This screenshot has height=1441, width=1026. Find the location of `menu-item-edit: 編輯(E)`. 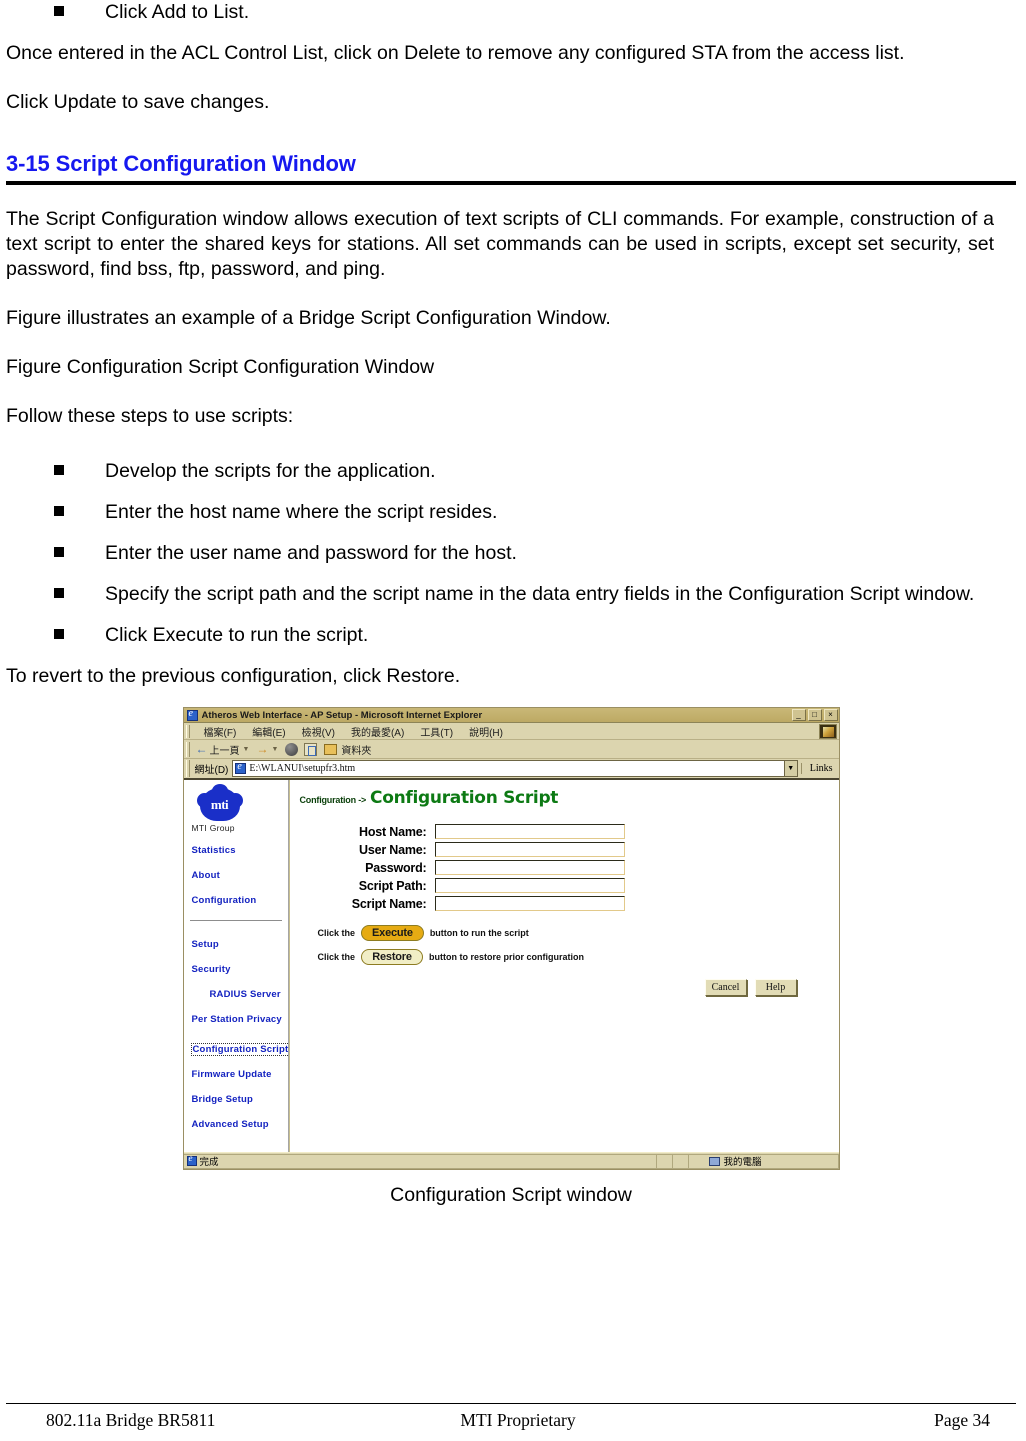

menu-item-edit: 編輯(E) is located at coordinates (268, 731).